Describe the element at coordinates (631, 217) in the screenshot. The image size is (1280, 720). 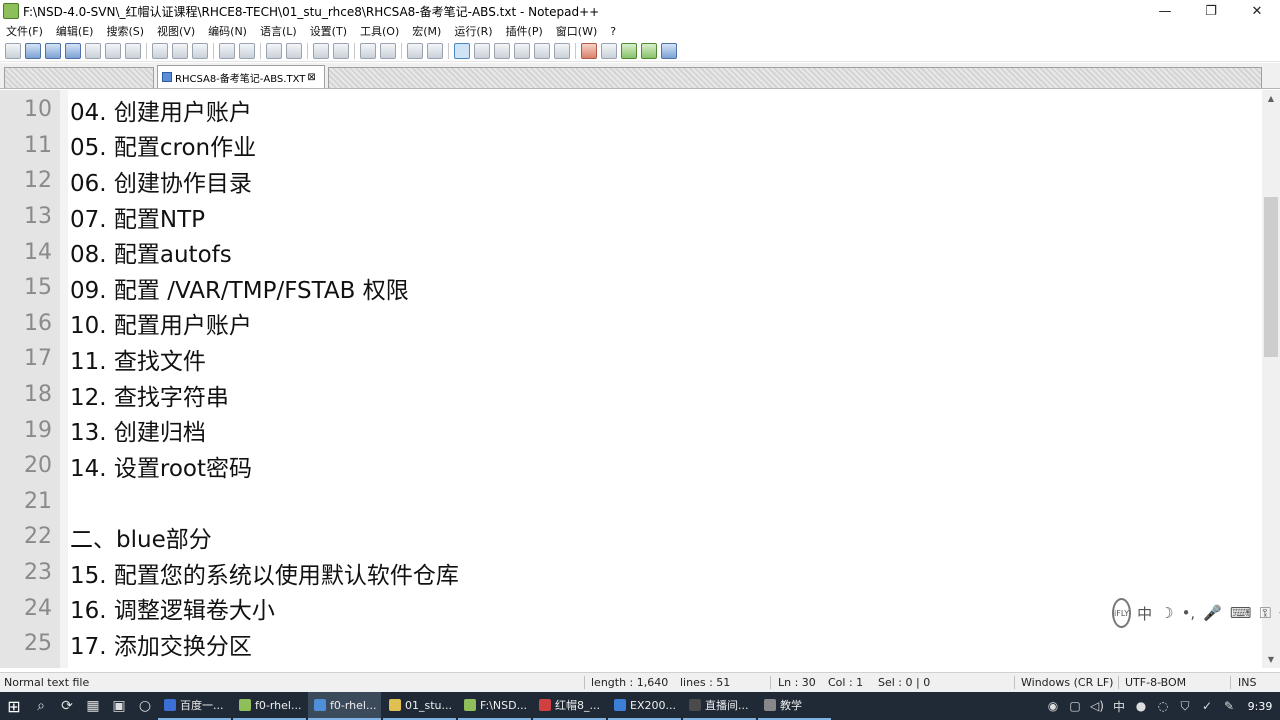
I see `editor-line: 13 07. 配置NTP` at that location.